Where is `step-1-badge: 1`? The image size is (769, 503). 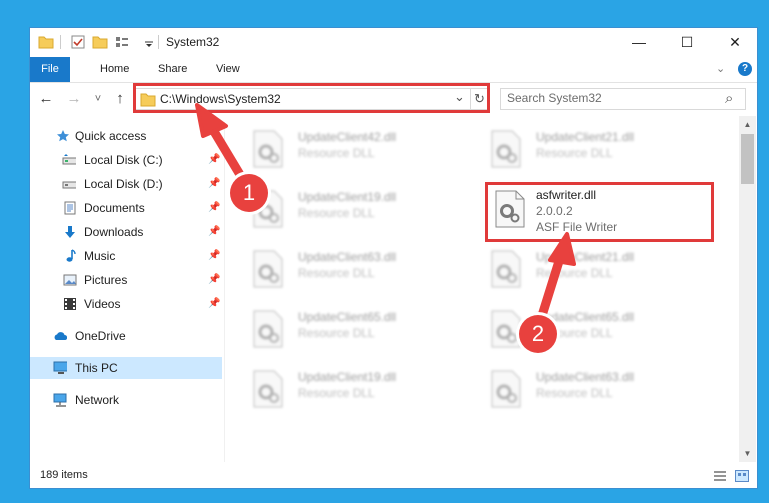
step-1-badge: 1 is located at coordinates (249, 193).